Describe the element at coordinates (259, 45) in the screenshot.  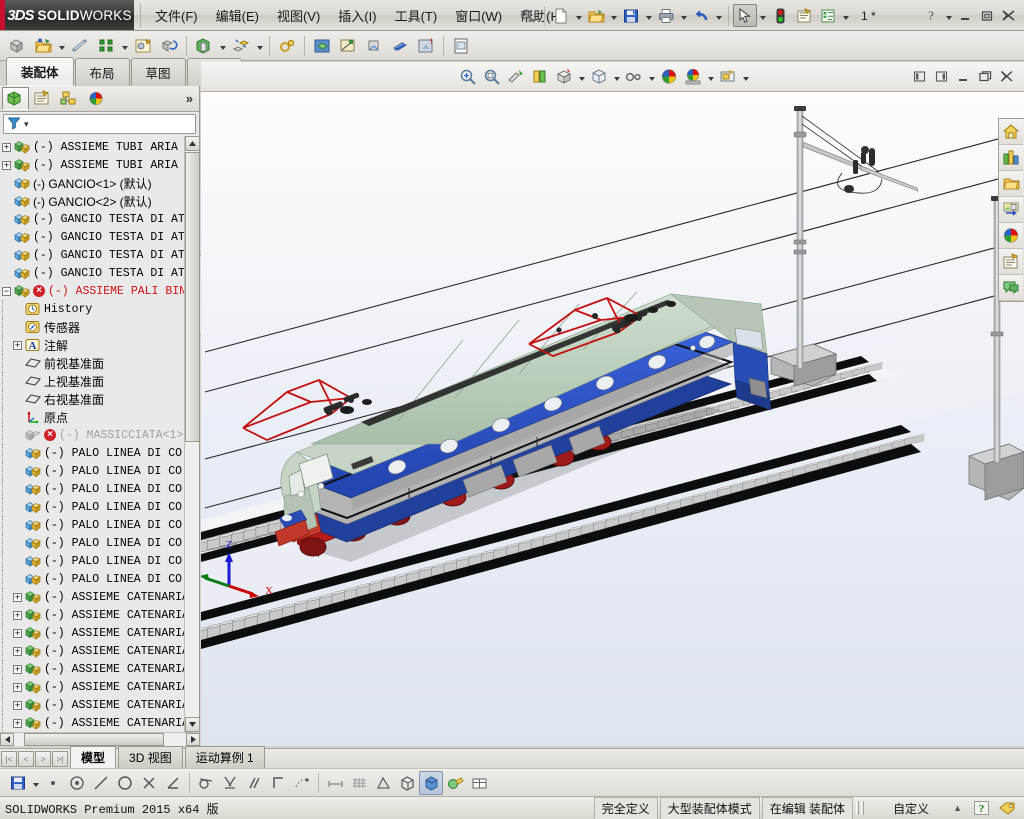
I see `exploded-view-dropdown` at that location.